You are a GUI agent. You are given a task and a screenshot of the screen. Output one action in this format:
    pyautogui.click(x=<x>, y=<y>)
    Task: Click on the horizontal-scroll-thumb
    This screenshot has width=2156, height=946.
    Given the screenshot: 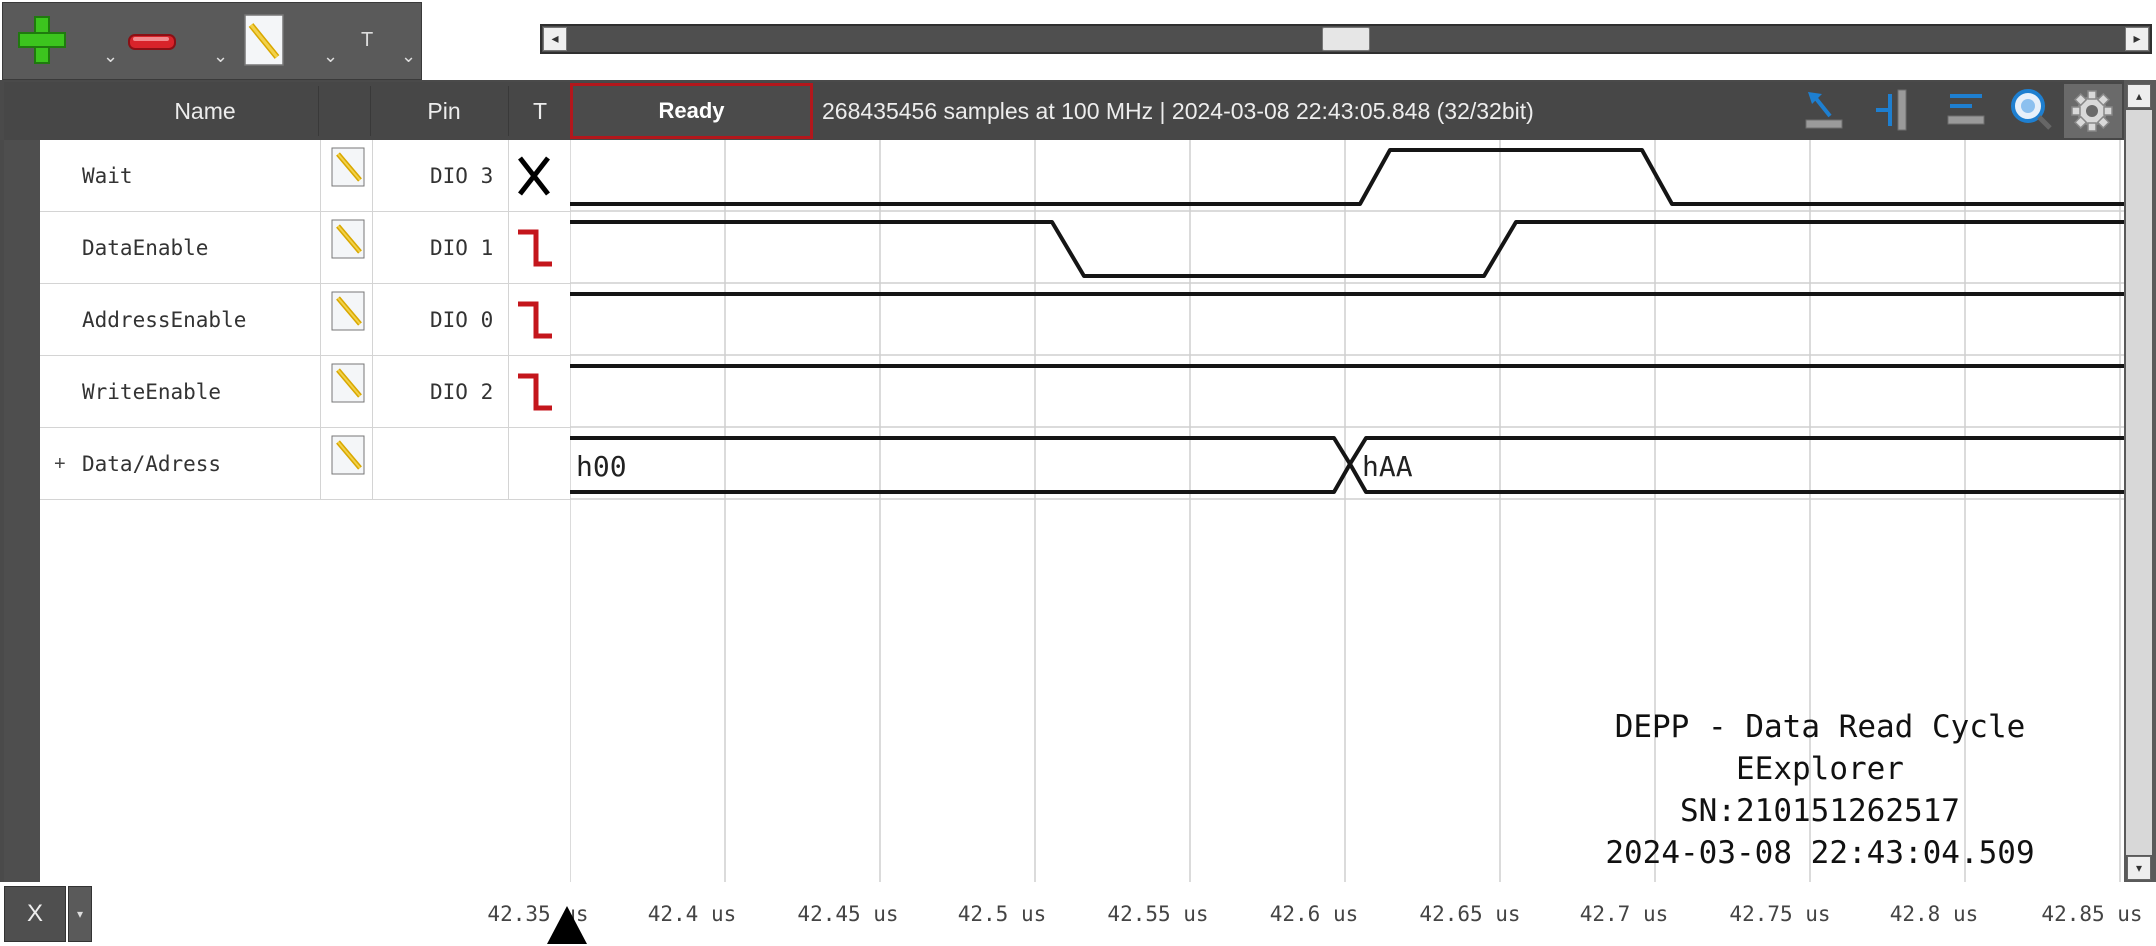 What is the action you would take?
    pyautogui.click(x=1346, y=39)
    